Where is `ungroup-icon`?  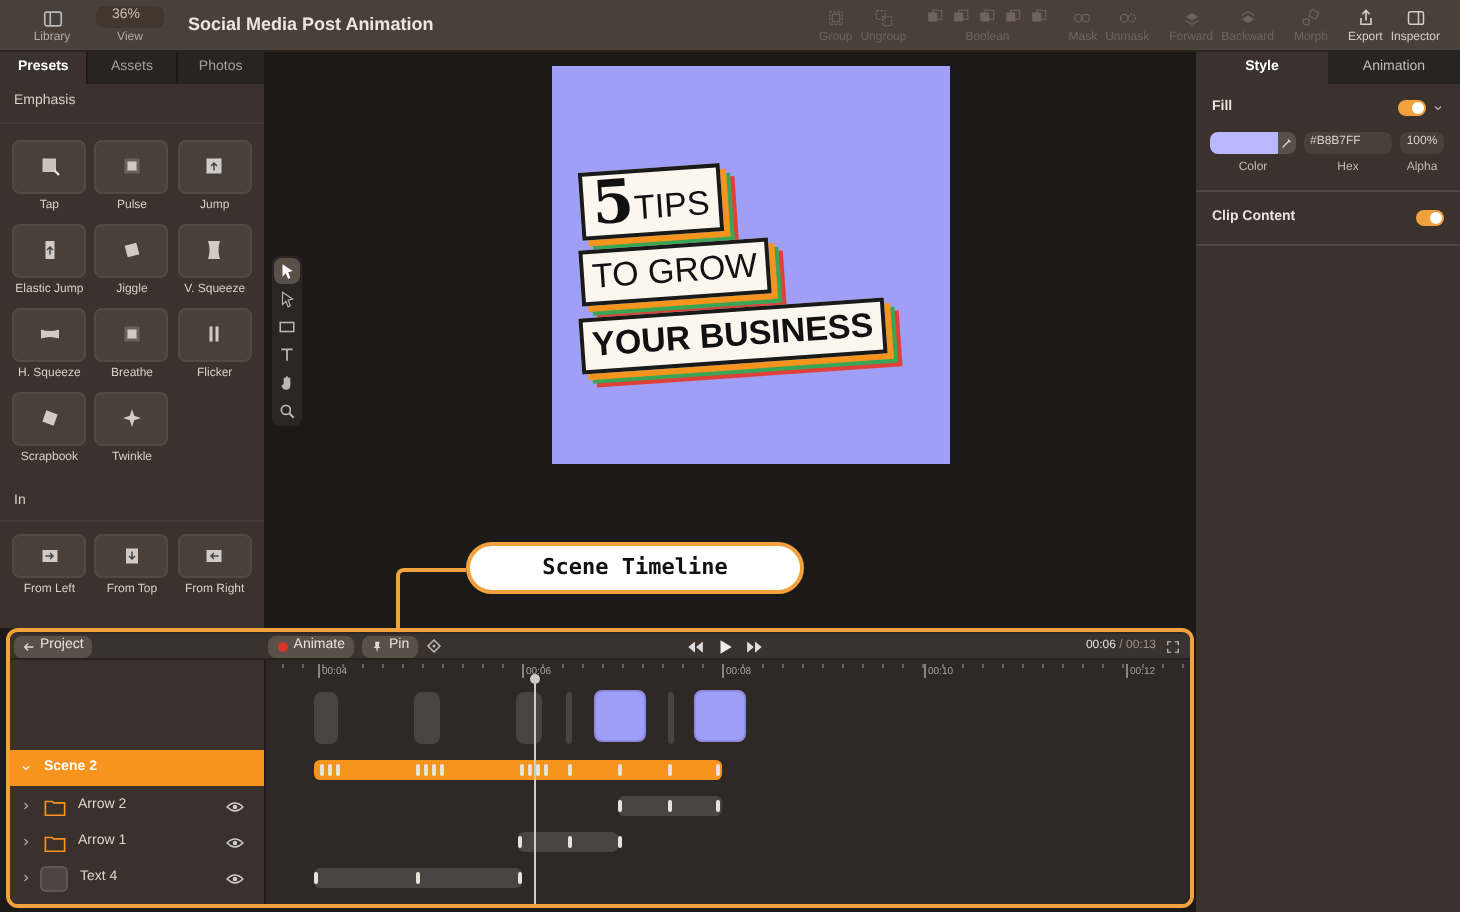
ungroup-icon is located at coordinates (883, 17).